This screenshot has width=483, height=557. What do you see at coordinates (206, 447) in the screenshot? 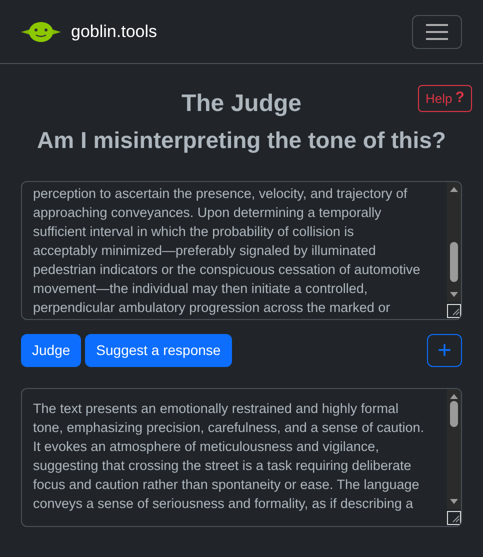
I see `text-line: It evokes an atmosphere of meticulousness and vigilance,` at bounding box center [206, 447].